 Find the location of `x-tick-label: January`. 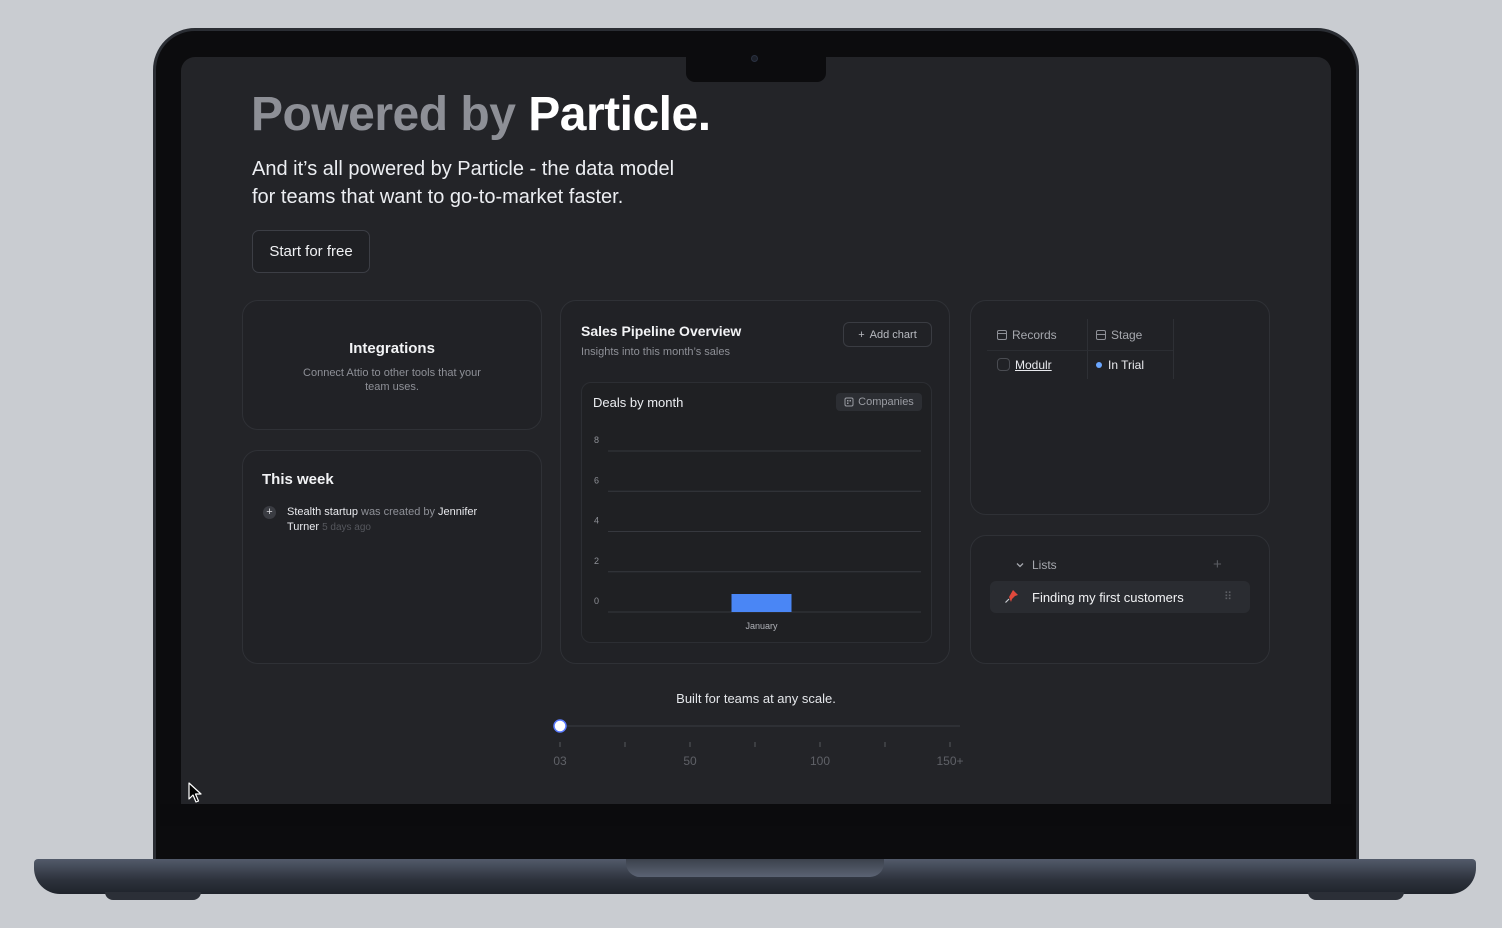

x-tick-label: January is located at coordinates (761, 626).